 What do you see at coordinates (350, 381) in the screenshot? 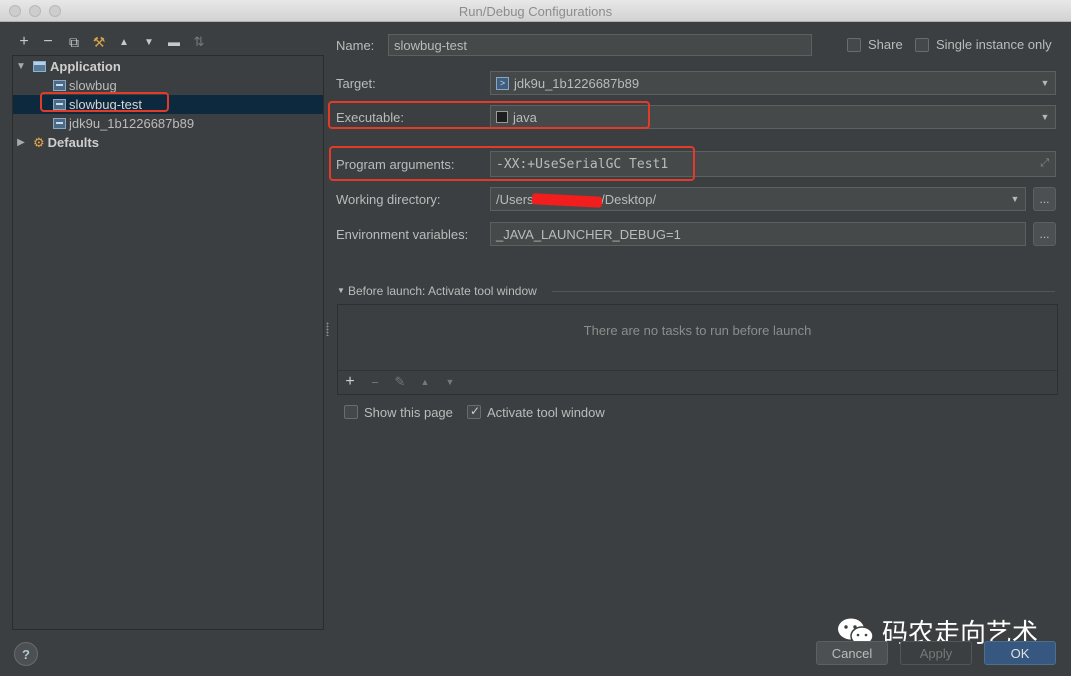
I see `add-task-icon: +` at bounding box center [350, 381].